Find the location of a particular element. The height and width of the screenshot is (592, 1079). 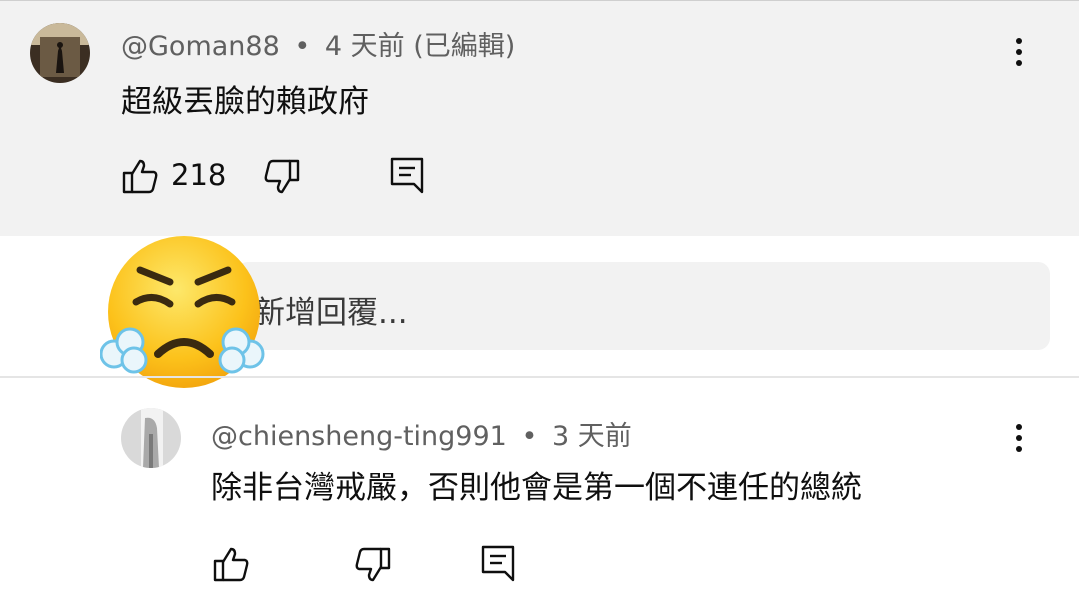

comment-meta: @chiensheng-ting991 • 3 天前 is located at coordinates (421, 433).